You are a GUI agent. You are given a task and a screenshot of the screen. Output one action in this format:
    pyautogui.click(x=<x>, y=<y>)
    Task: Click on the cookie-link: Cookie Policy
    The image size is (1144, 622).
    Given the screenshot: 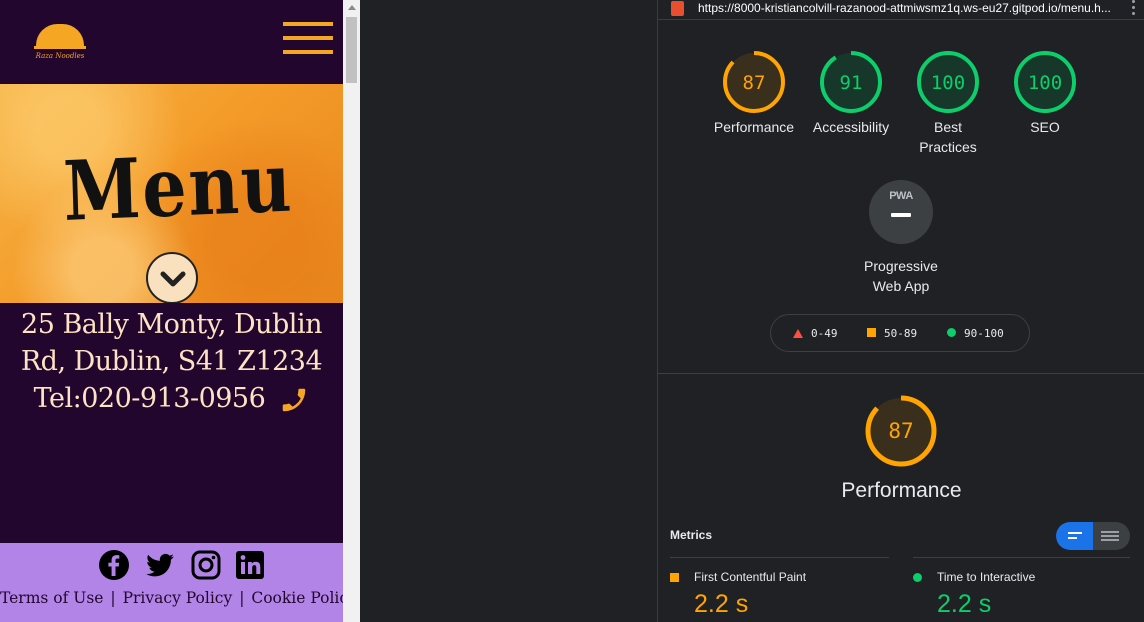 What is the action you would take?
    pyautogui.click(x=297, y=598)
    